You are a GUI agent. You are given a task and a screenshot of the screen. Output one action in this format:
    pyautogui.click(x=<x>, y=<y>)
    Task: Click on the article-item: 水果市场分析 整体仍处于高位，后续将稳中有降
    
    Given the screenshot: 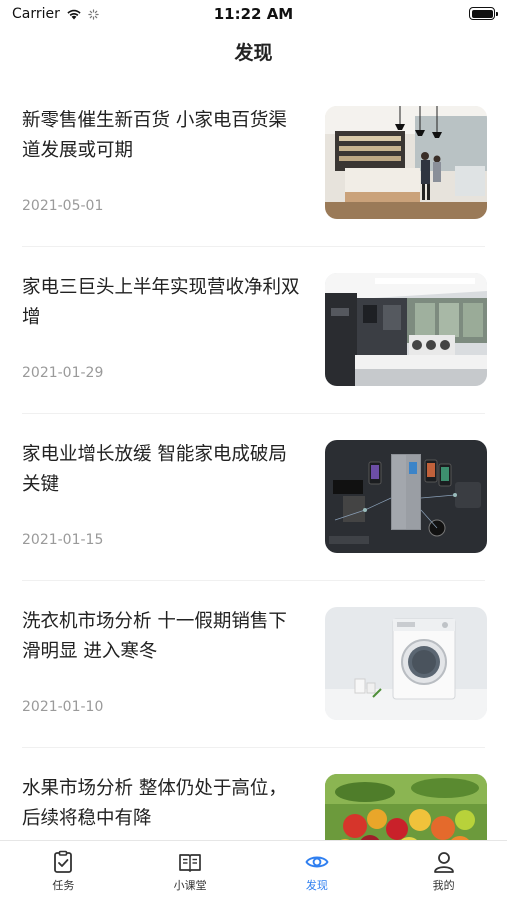 What is the action you would take?
    pyautogui.click(x=253, y=796)
    